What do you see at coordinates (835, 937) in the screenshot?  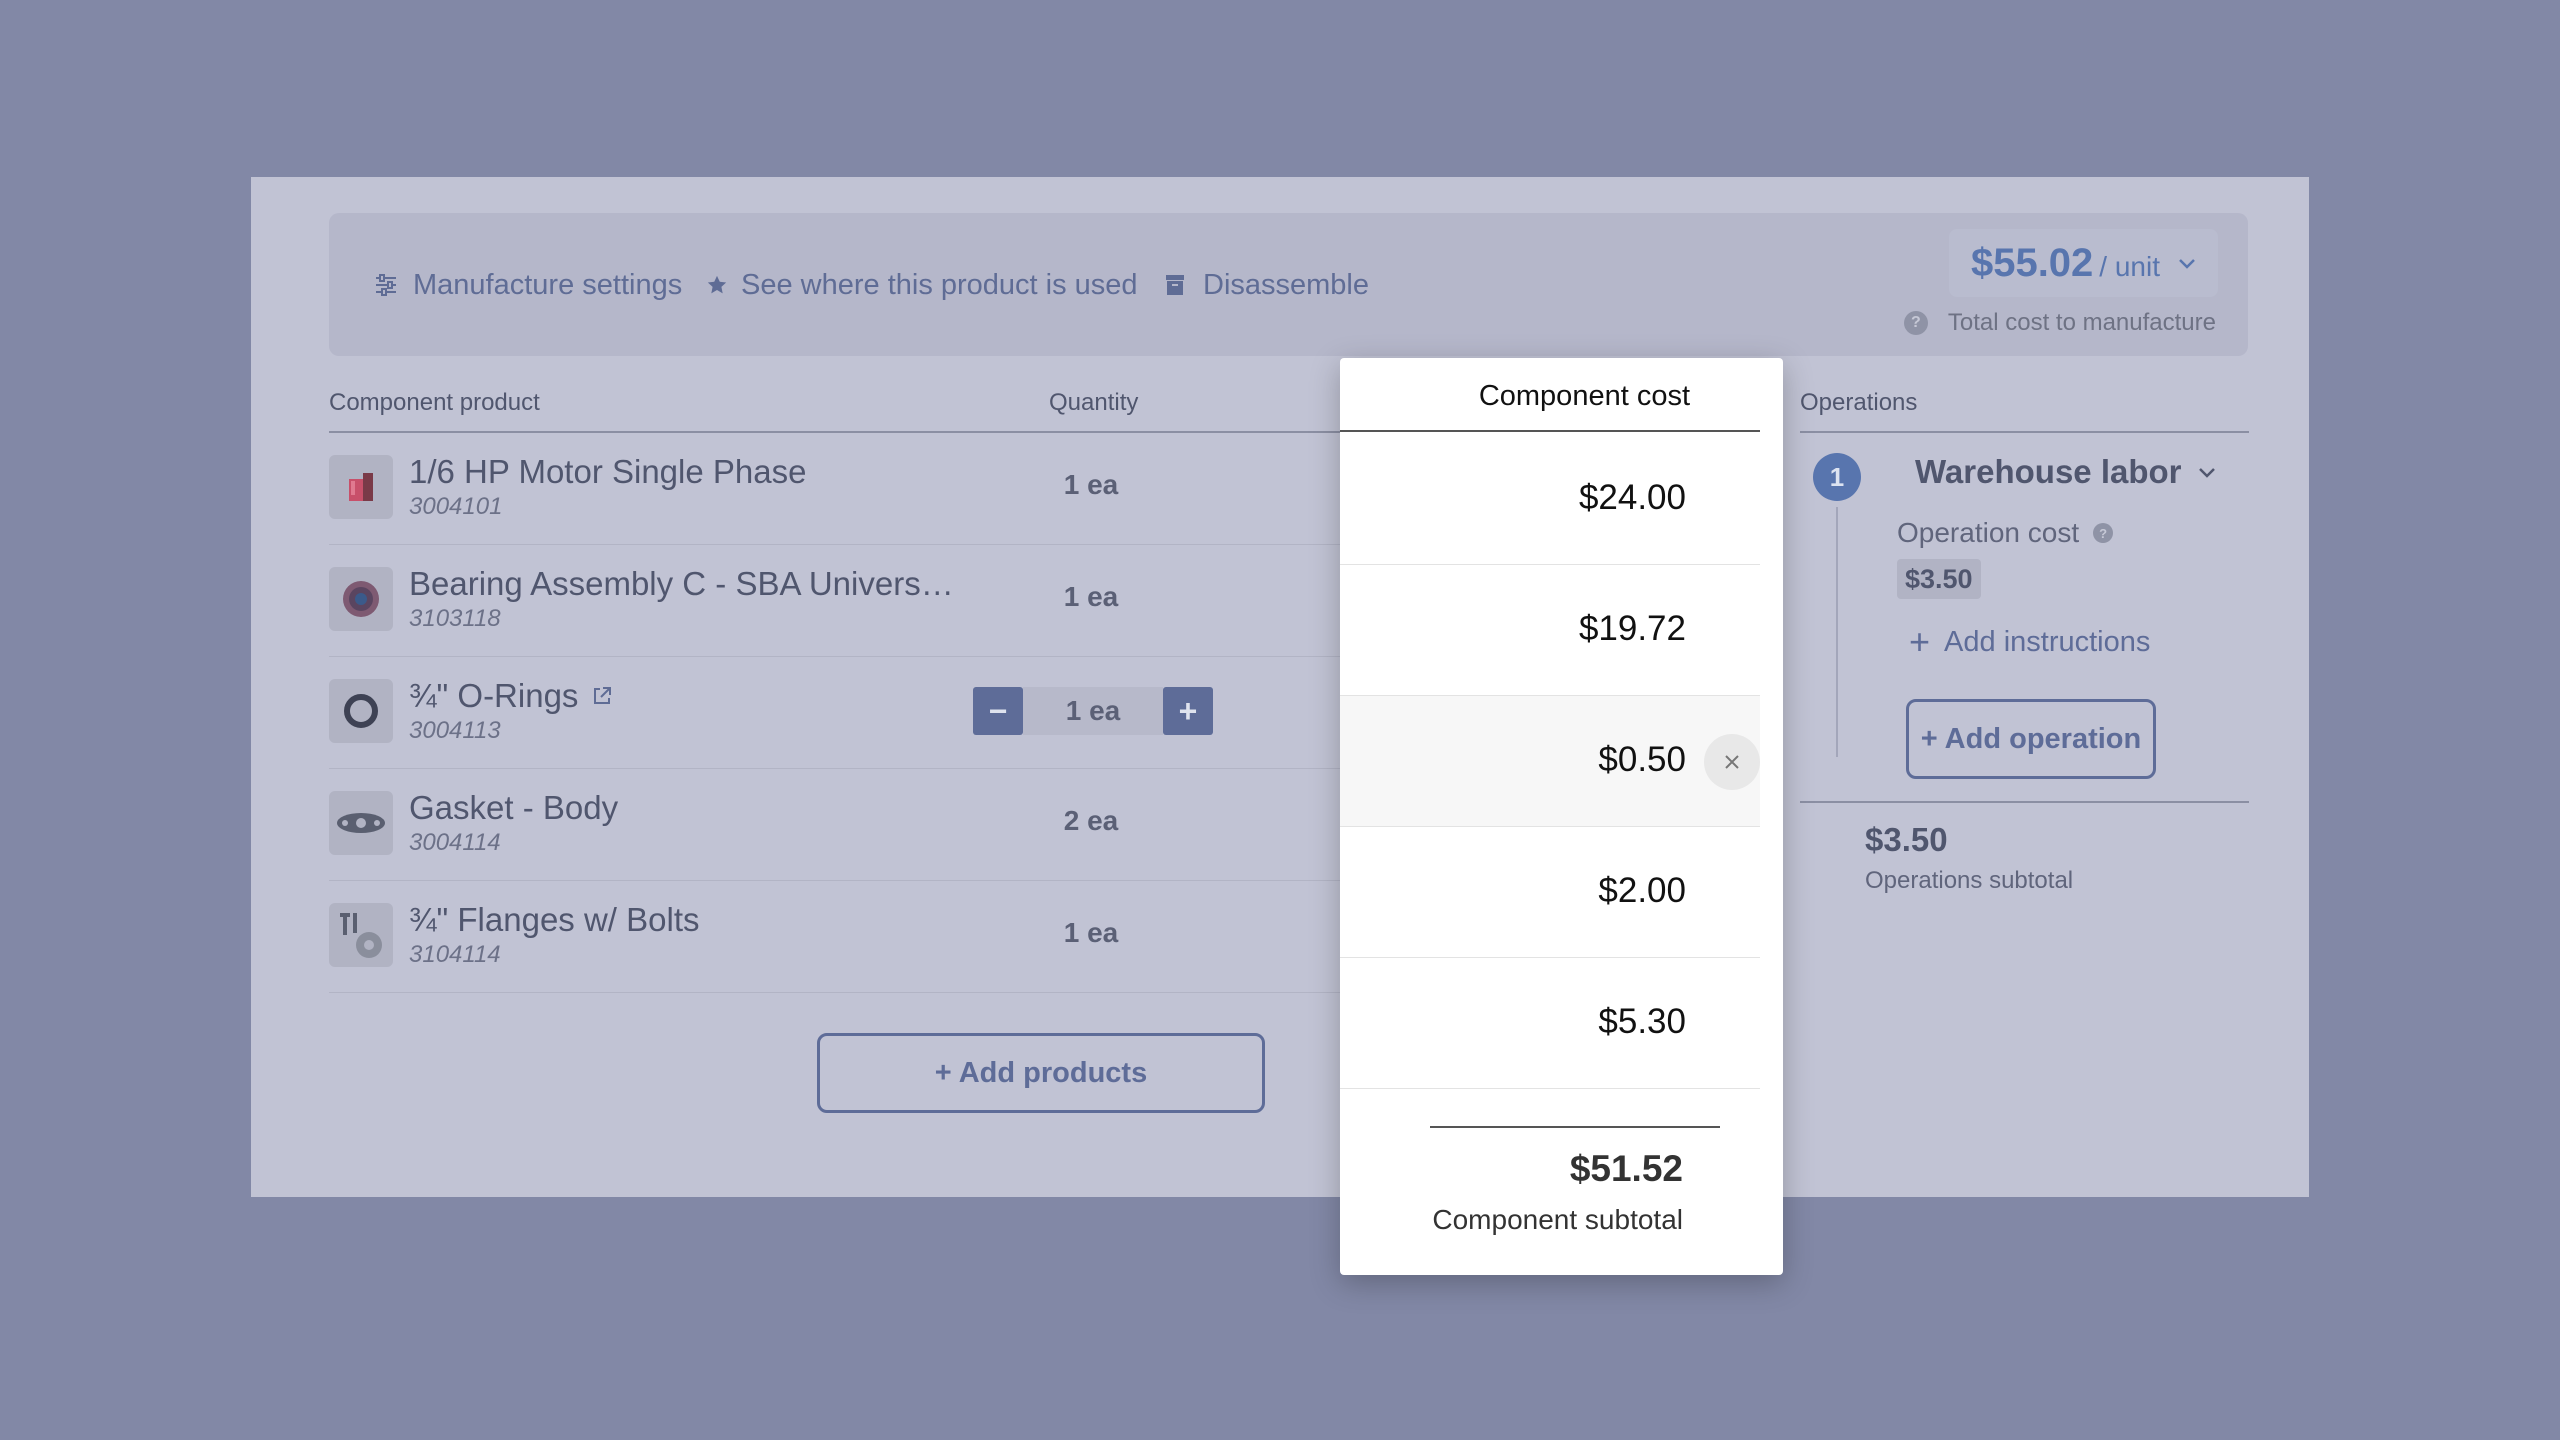 I see `table-row: ¾" Flanges w/ Bolts 3104114 1 ea` at bounding box center [835, 937].